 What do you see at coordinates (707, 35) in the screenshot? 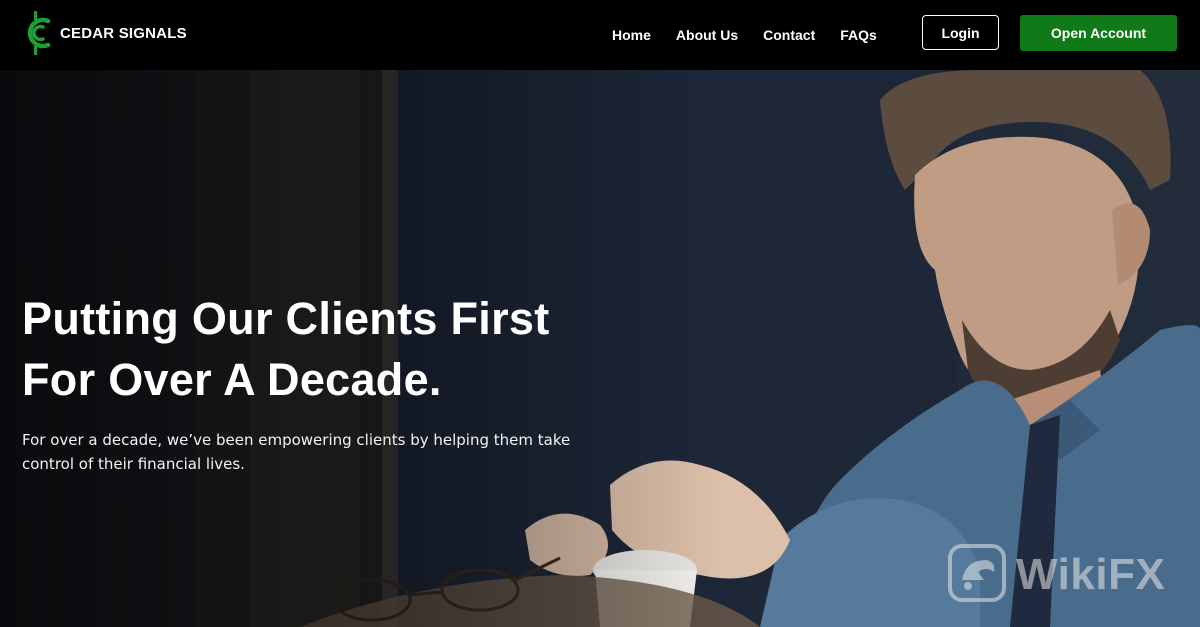
I see `nav-link-about-us: About Us` at bounding box center [707, 35].